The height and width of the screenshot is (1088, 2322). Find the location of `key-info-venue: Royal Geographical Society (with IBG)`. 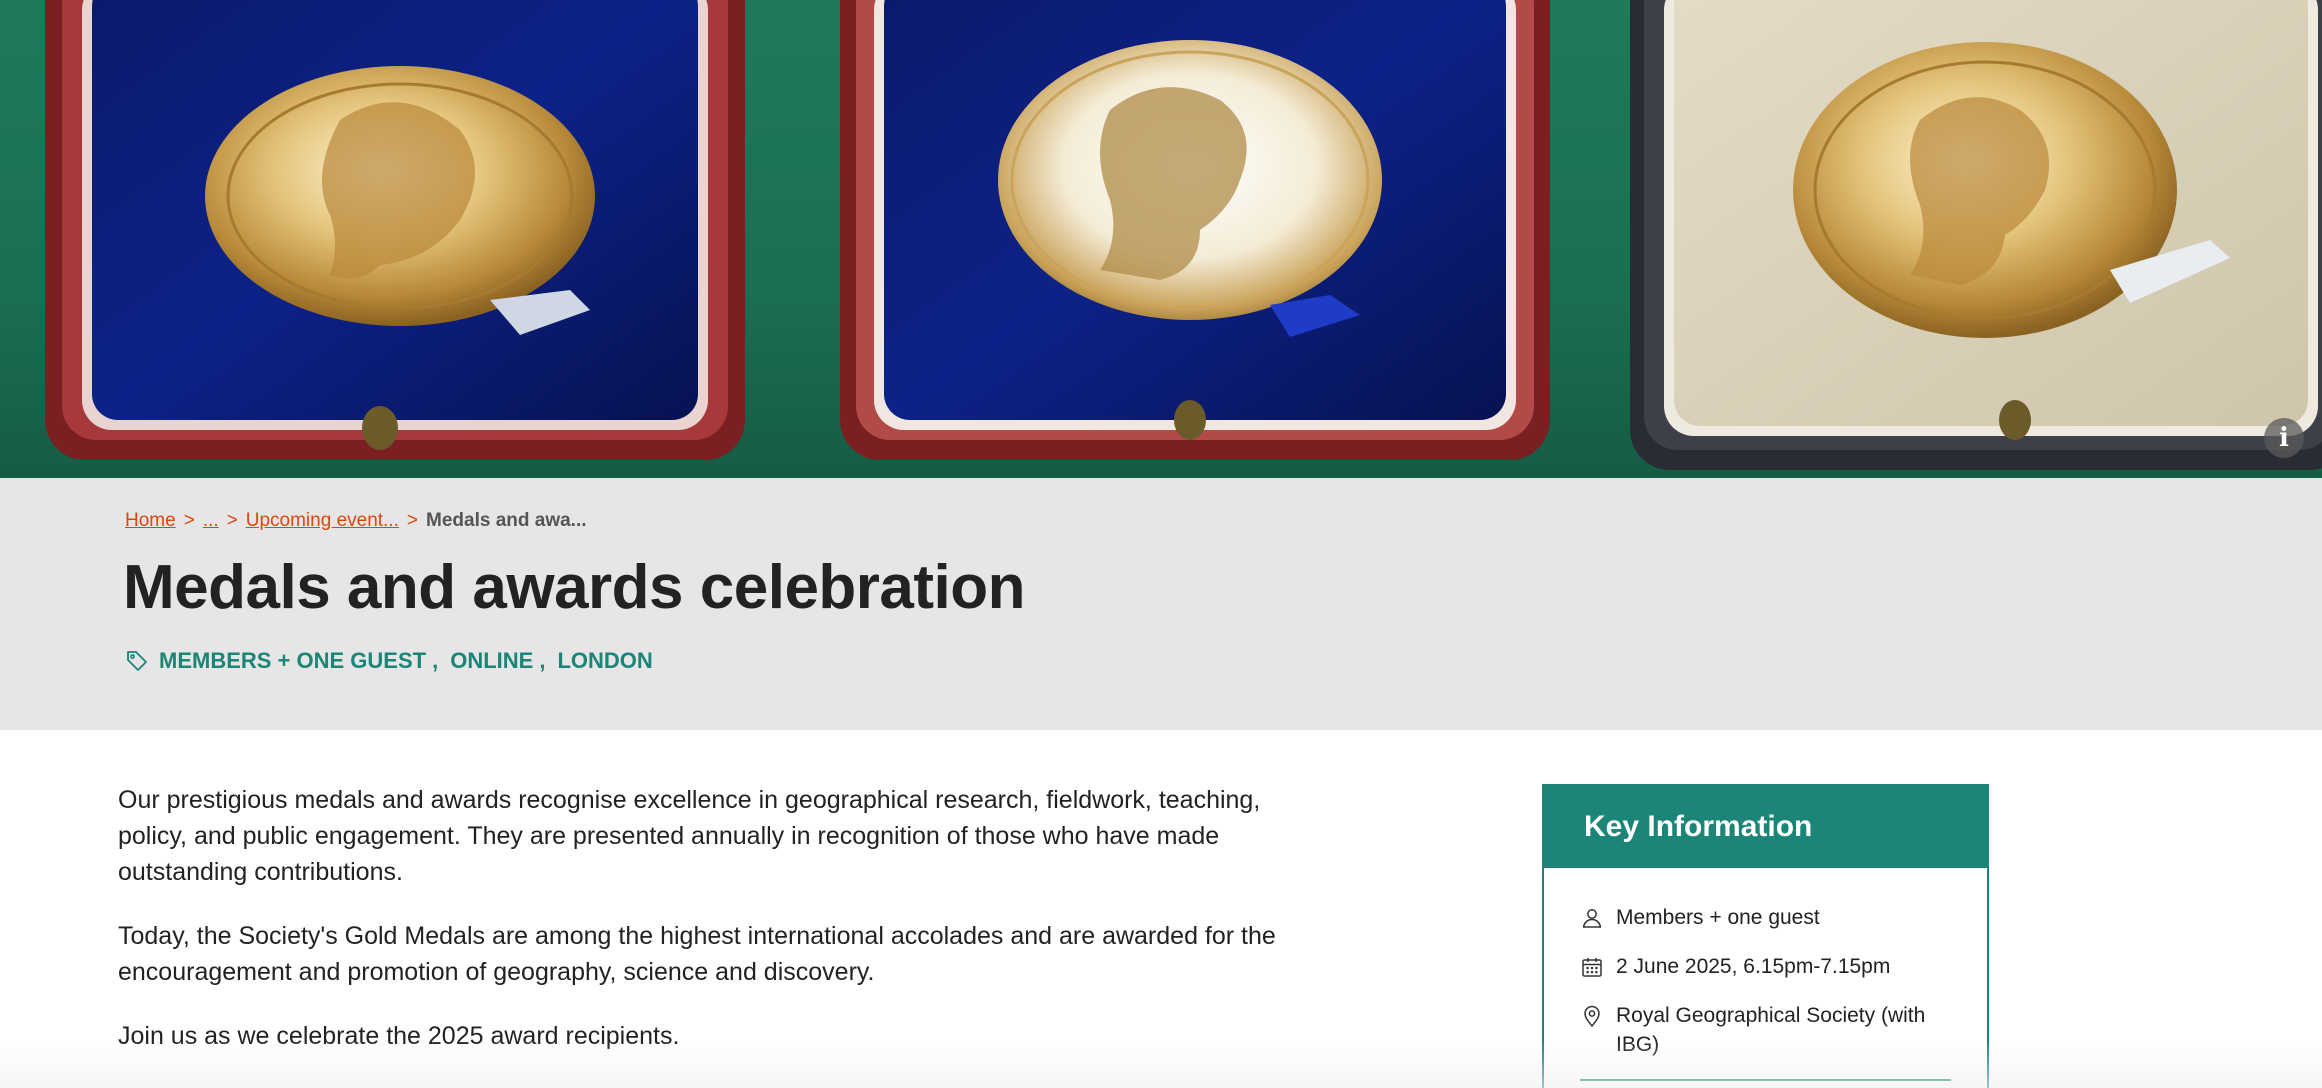

key-info-venue: Royal Geographical Society (with IBG) is located at coordinates (1765, 1030).